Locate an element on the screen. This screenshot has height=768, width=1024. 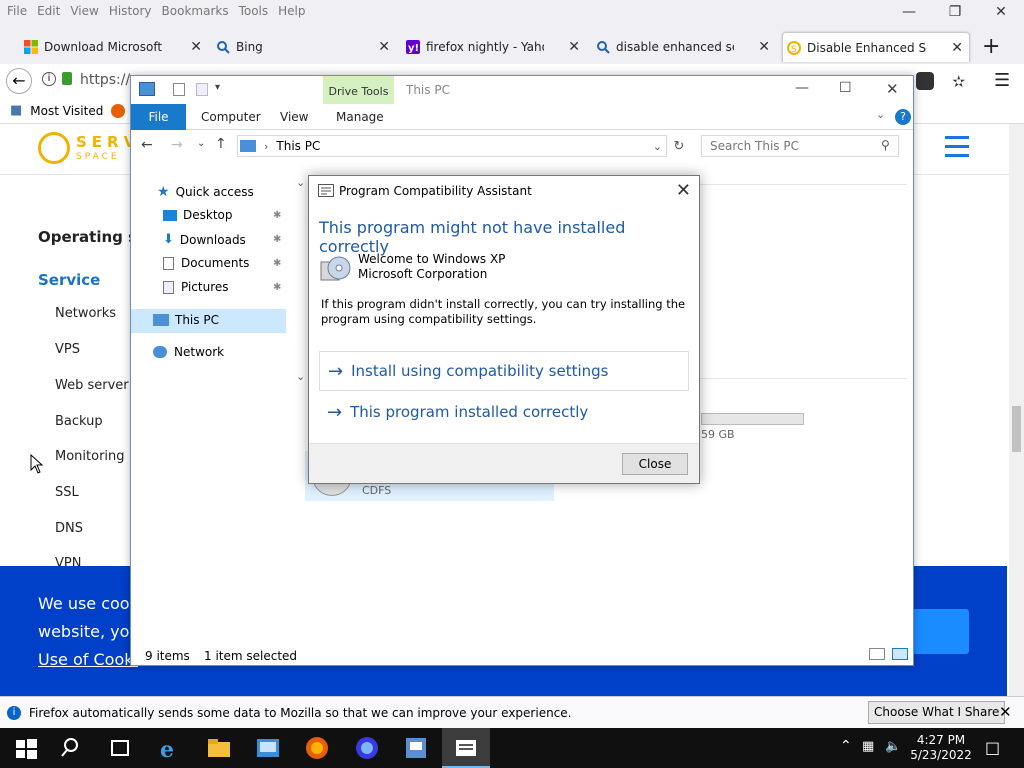
nav-this-pc: This PC is located at coordinates (186, 320).